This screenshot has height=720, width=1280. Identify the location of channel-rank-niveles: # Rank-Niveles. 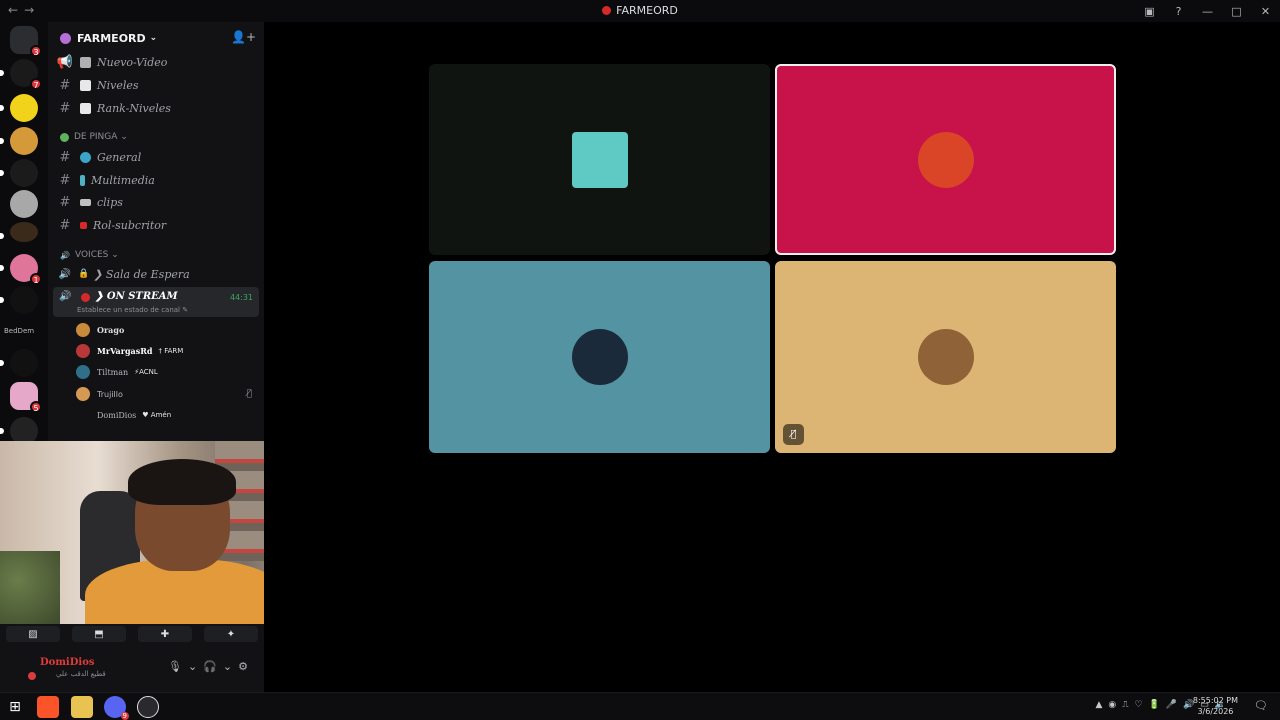
(156, 108).